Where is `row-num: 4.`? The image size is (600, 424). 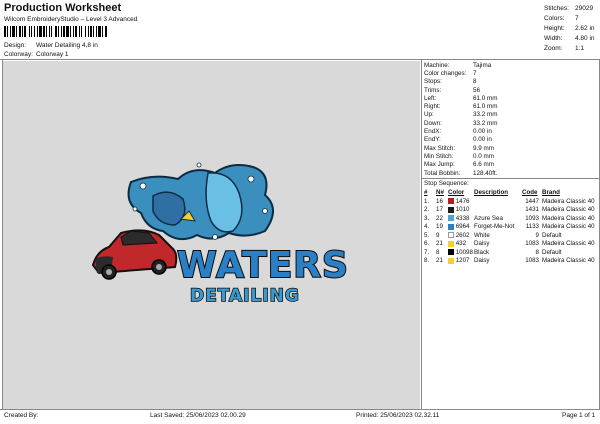
row-num: 4. is located at coordinates (427, 227).